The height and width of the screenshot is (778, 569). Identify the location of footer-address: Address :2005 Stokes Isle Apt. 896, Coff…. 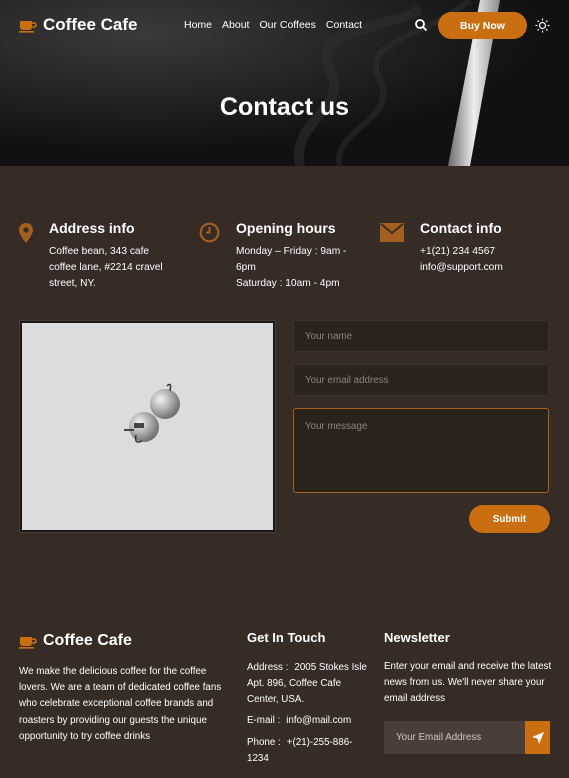
(307, 684).